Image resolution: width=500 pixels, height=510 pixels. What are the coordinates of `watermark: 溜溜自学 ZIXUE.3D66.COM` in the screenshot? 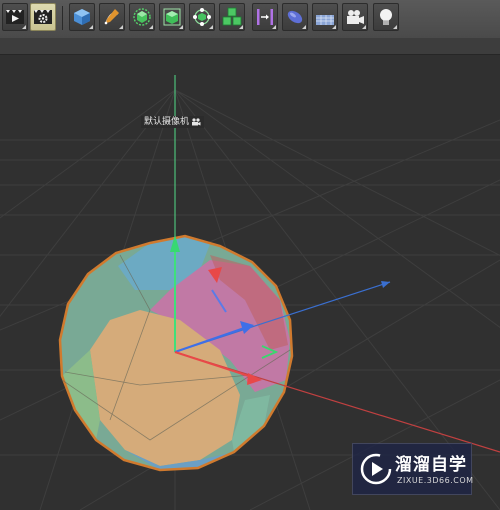 It's located at (413, 469).